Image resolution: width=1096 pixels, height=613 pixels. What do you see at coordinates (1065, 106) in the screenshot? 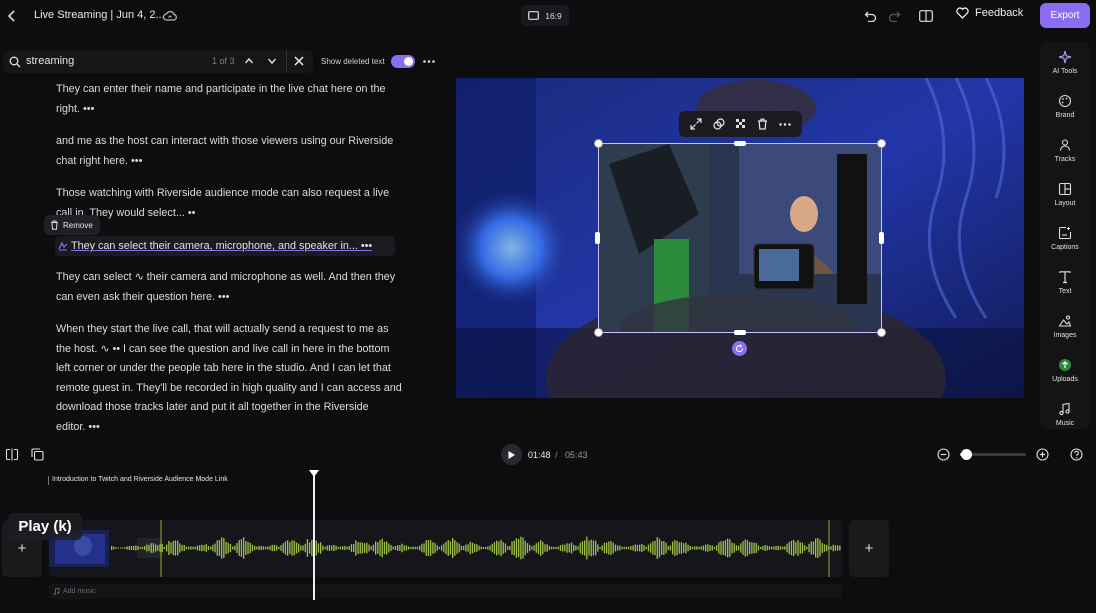
I see `sidebar-item-brand: Brand` at bounding box center [1065, 106].